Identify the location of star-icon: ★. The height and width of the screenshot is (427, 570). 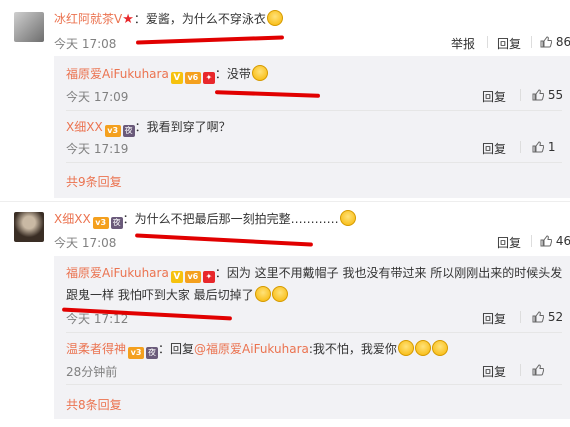
(128, 19).